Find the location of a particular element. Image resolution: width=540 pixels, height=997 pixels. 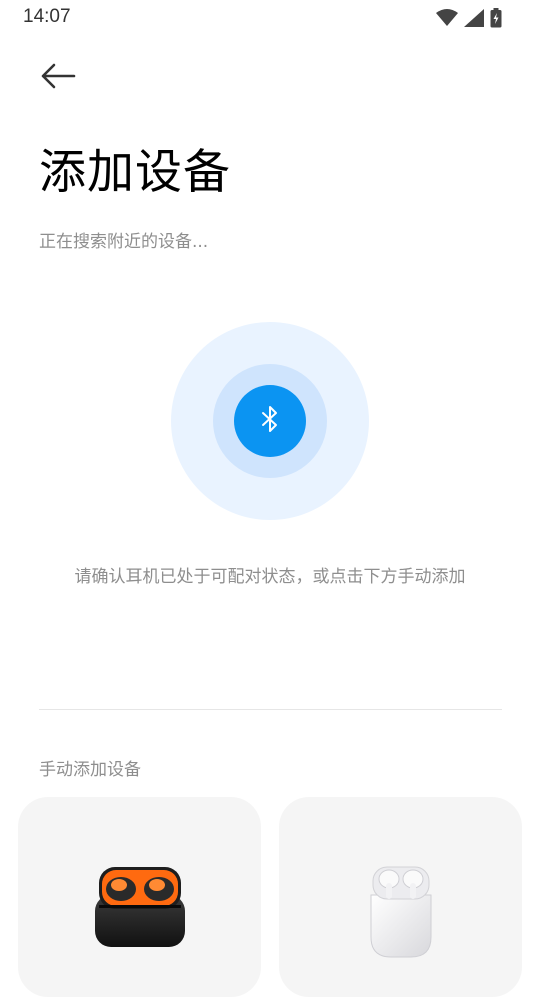

signal-icon is located at coordinates (474, 20).